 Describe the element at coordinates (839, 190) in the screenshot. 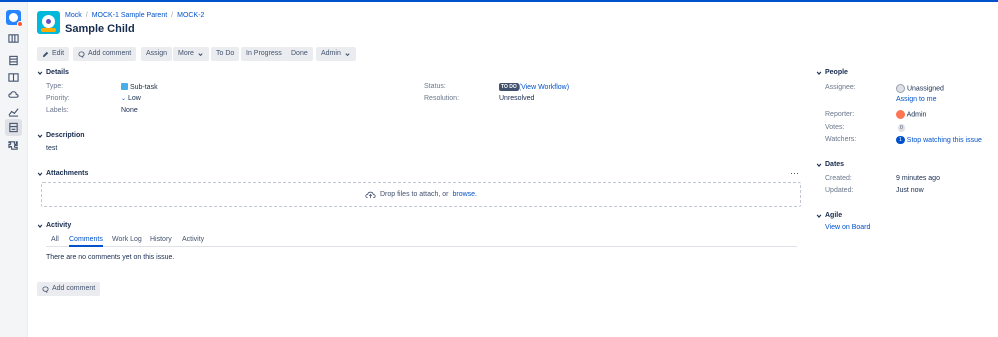

I see `updated-label: Updated:` at that location.